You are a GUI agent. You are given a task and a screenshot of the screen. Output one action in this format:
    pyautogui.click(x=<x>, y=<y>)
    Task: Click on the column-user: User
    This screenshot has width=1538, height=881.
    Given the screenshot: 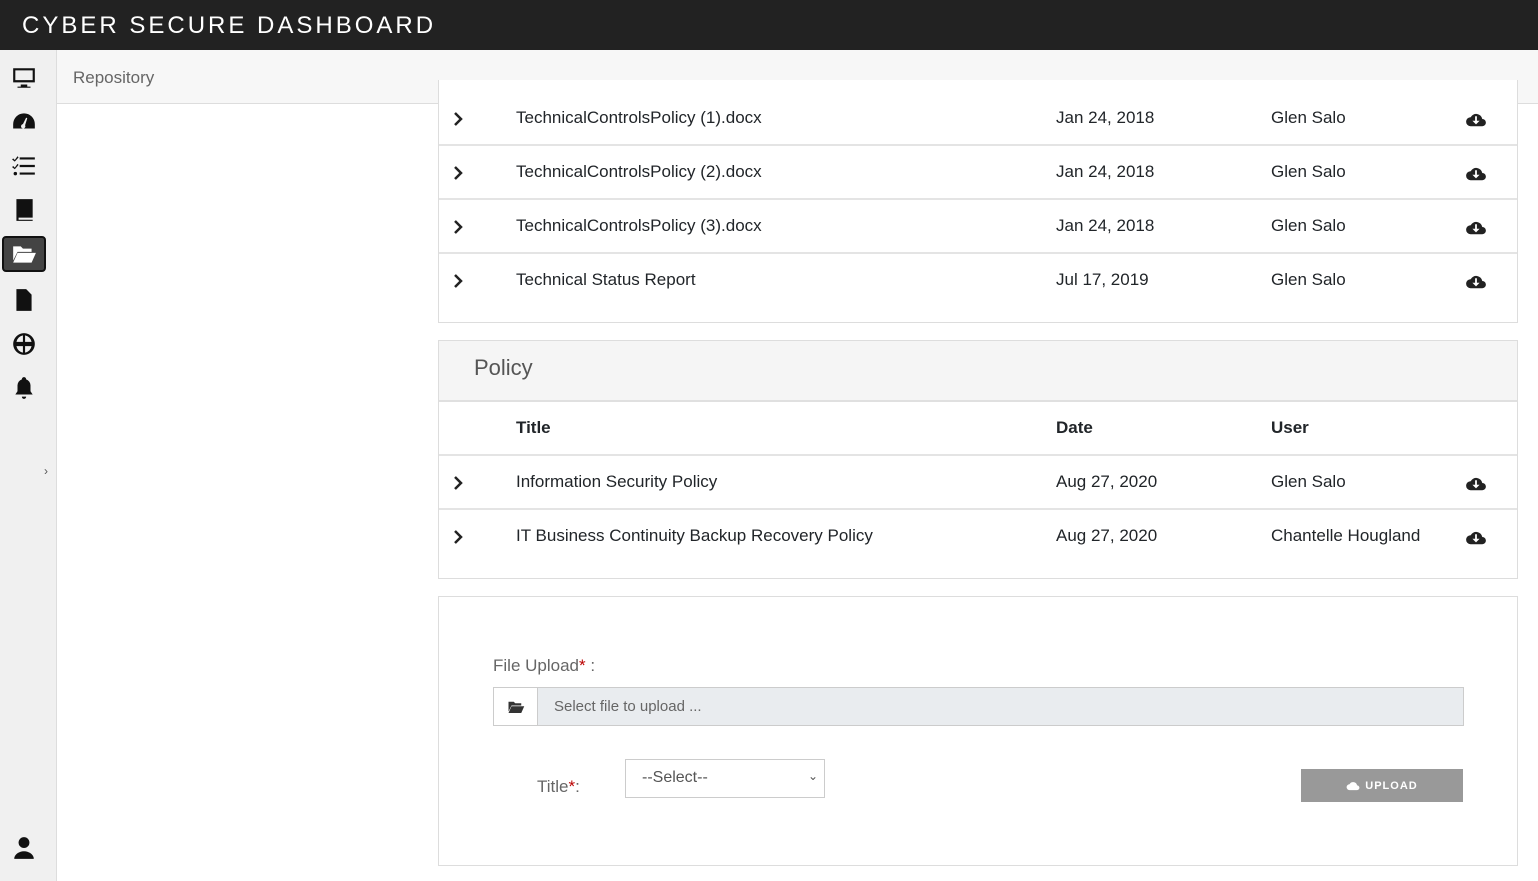 What is the action you would take?
    pyautogui.click(x=1290, y=428)
    